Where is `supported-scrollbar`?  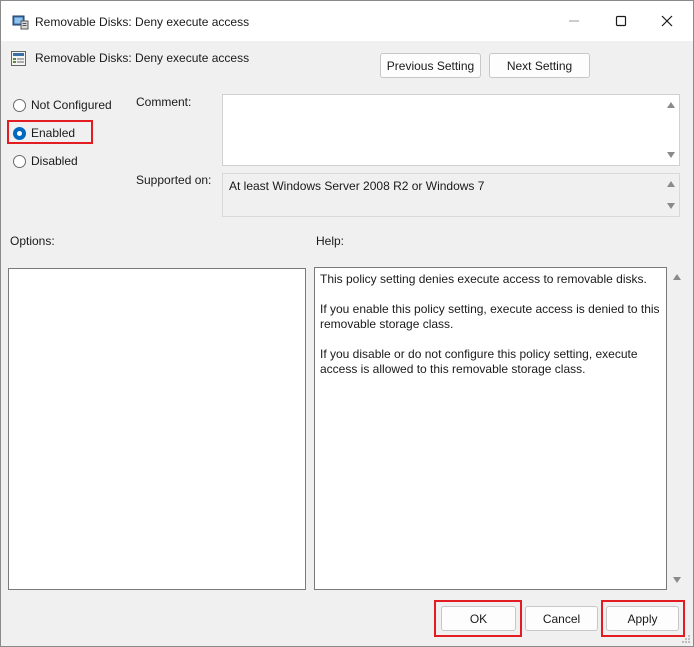 supported-scrollbar is located at coordinates (671, 195).